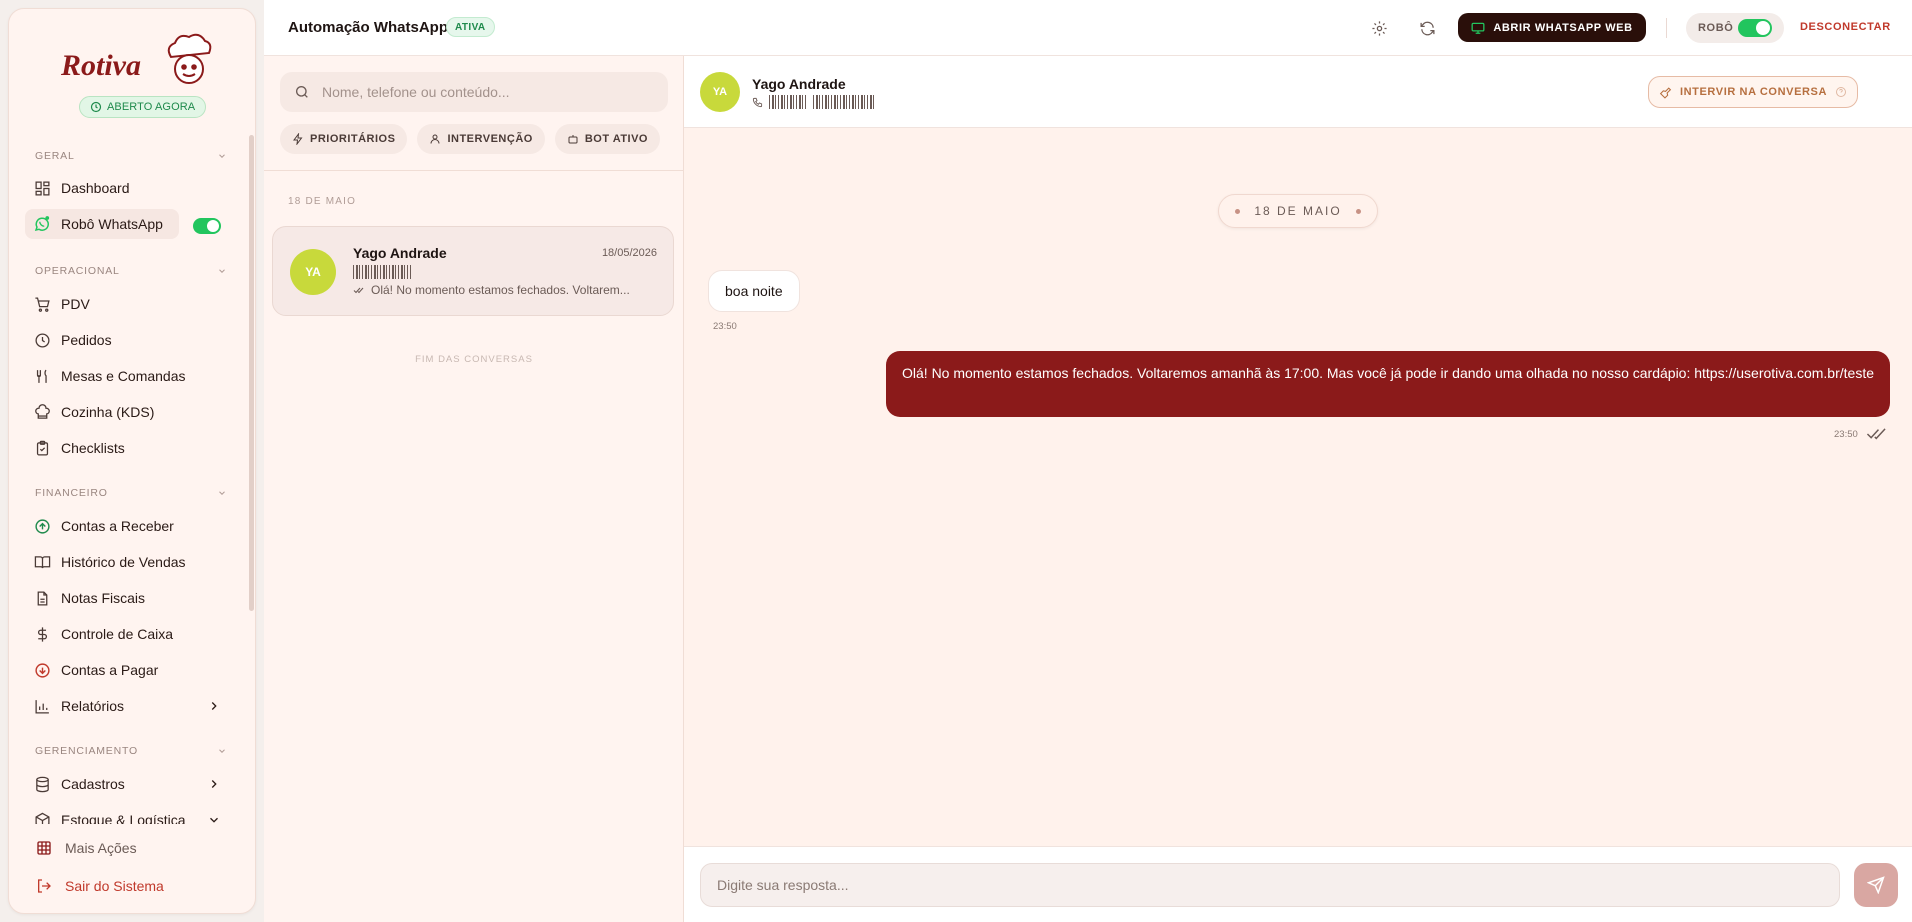  Describe the element at coordinates (42, 817) in the screenshot. I see `box-icon` at that location.